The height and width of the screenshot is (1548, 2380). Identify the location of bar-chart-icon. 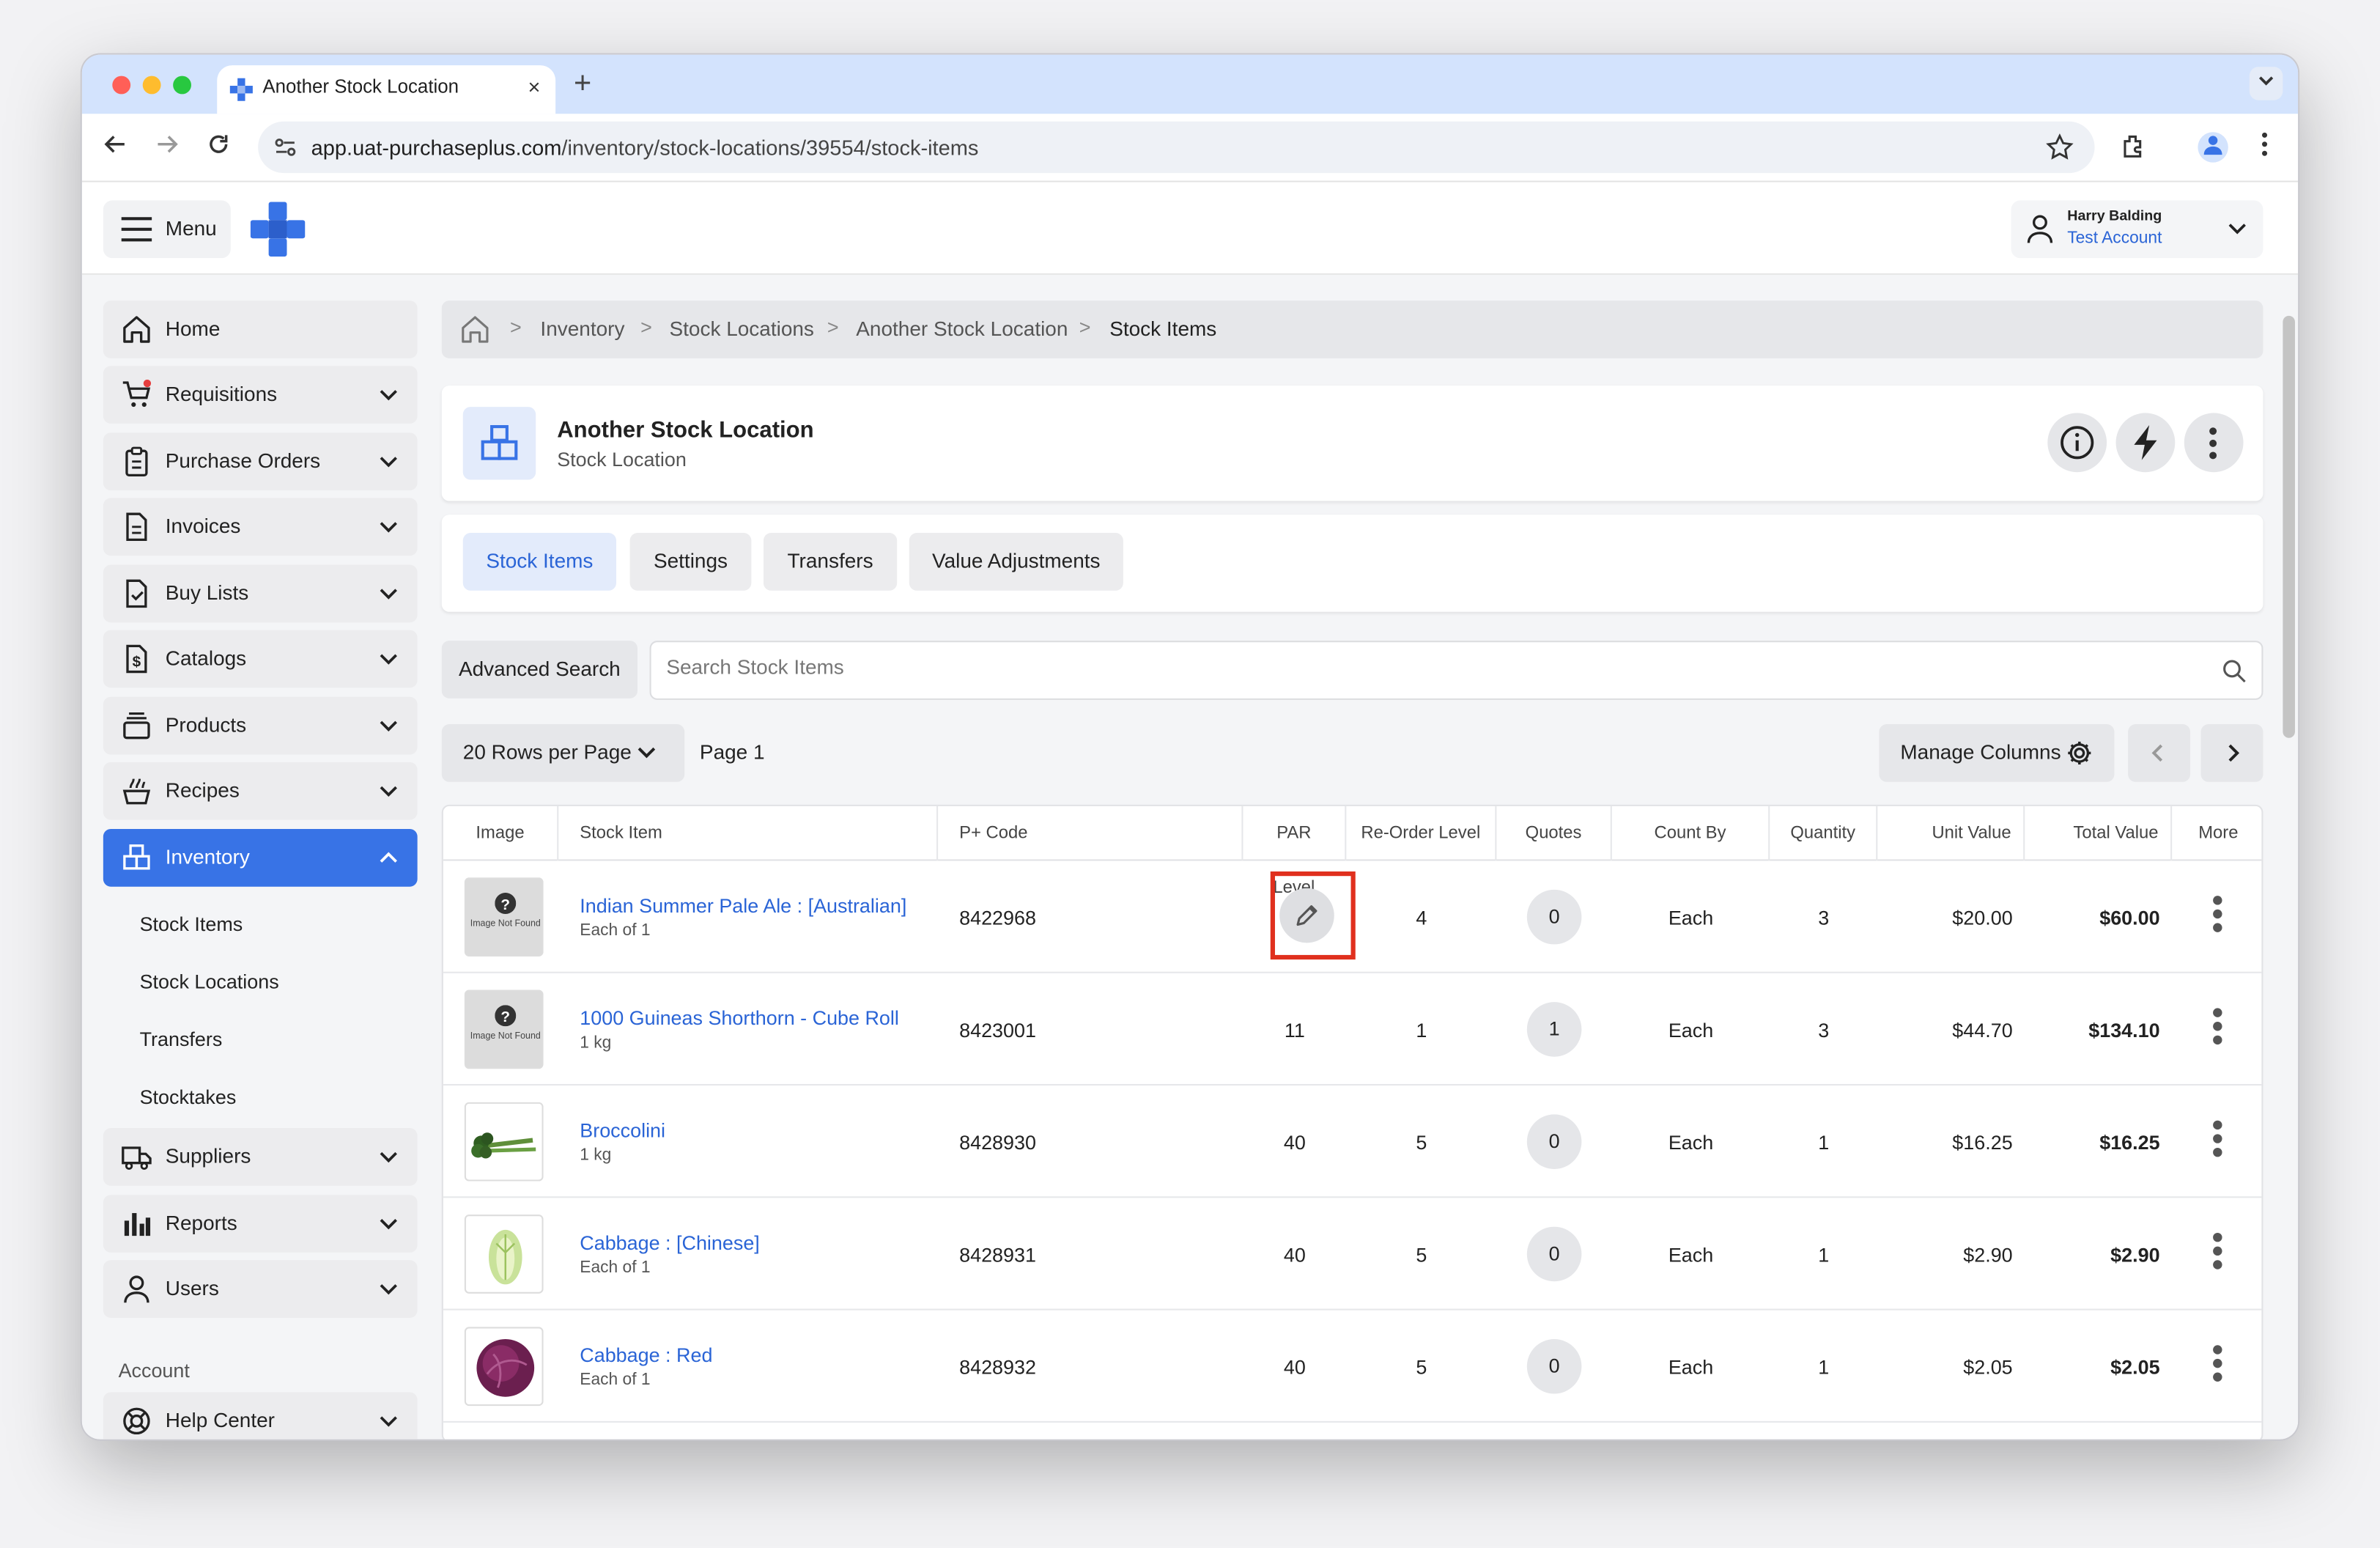
(137, 1224).